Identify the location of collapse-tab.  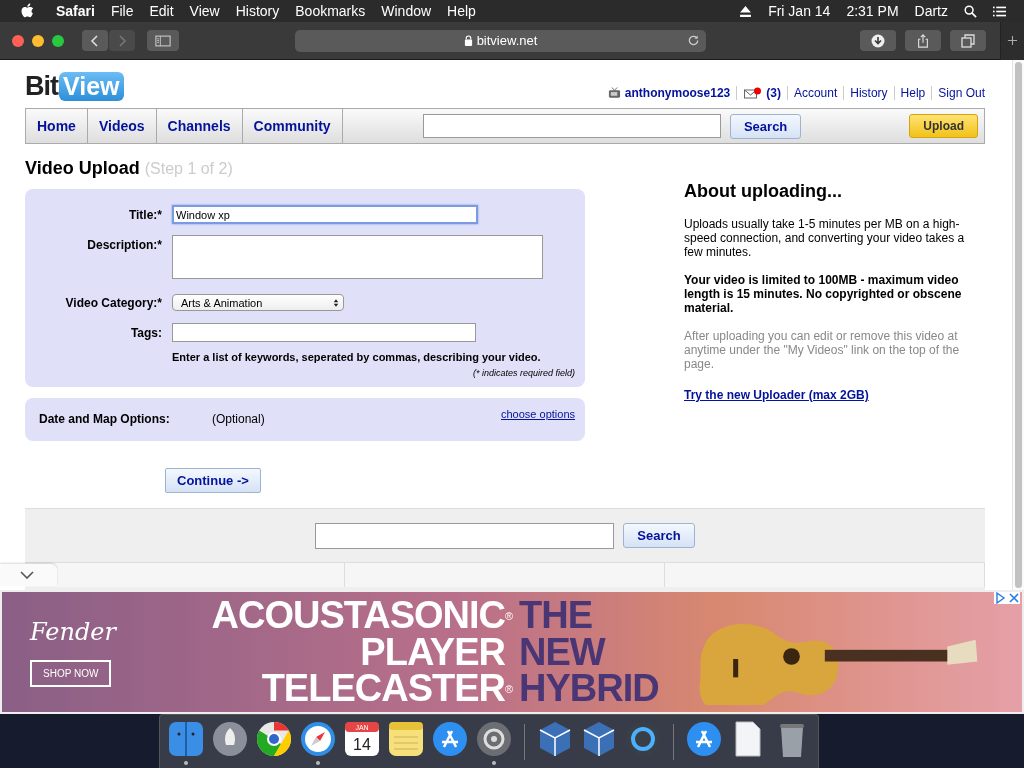
(28, 575).